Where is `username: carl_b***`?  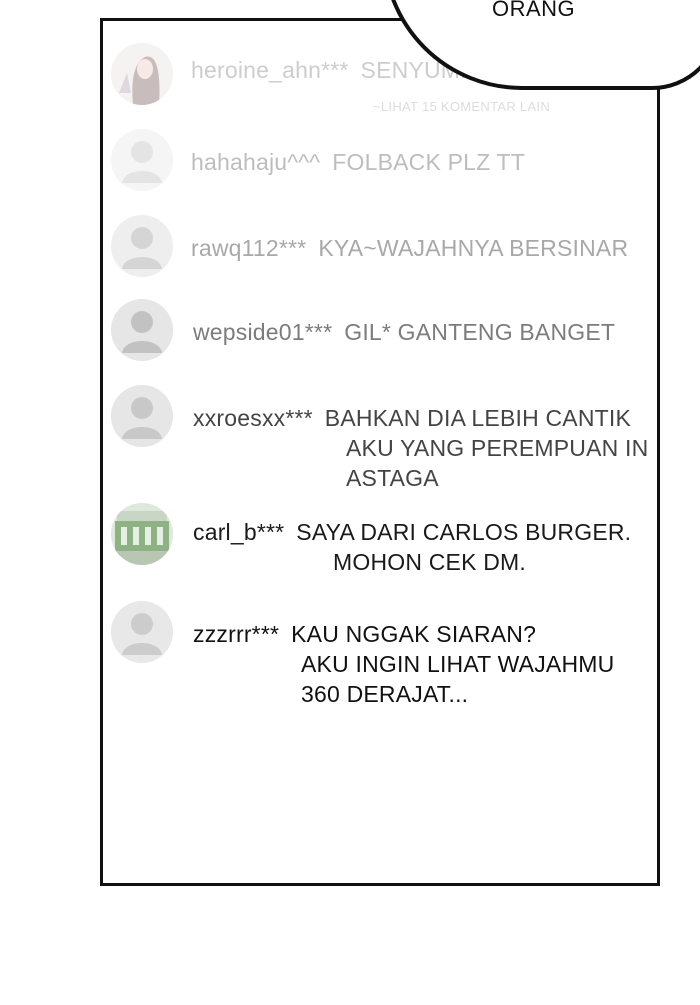 username: carl_b*** is located at coordinates (238, 532).